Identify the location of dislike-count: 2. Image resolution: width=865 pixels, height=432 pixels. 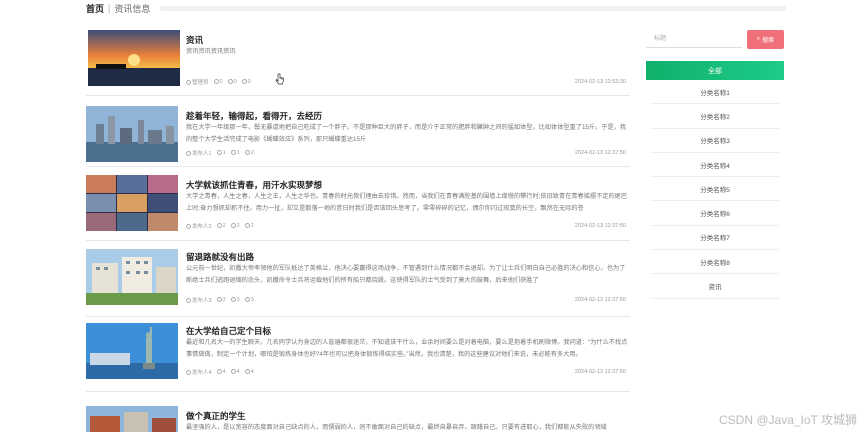
(235, 226).